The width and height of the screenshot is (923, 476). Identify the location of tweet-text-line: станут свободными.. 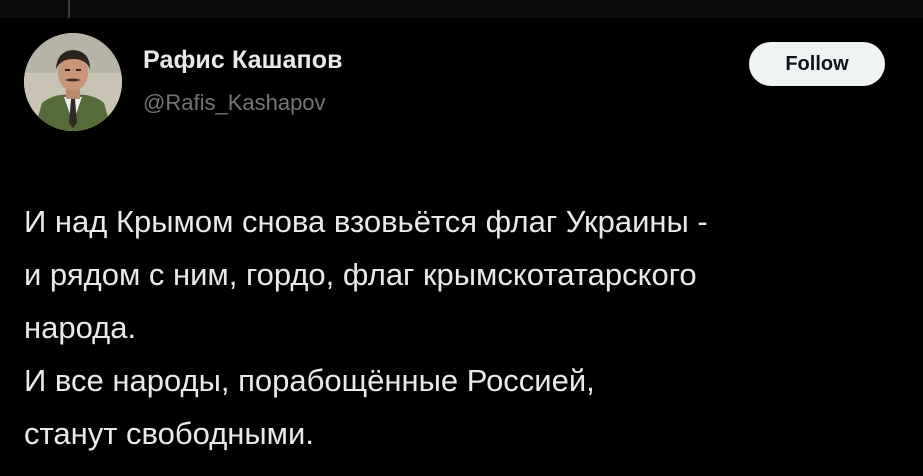
(169, 433).